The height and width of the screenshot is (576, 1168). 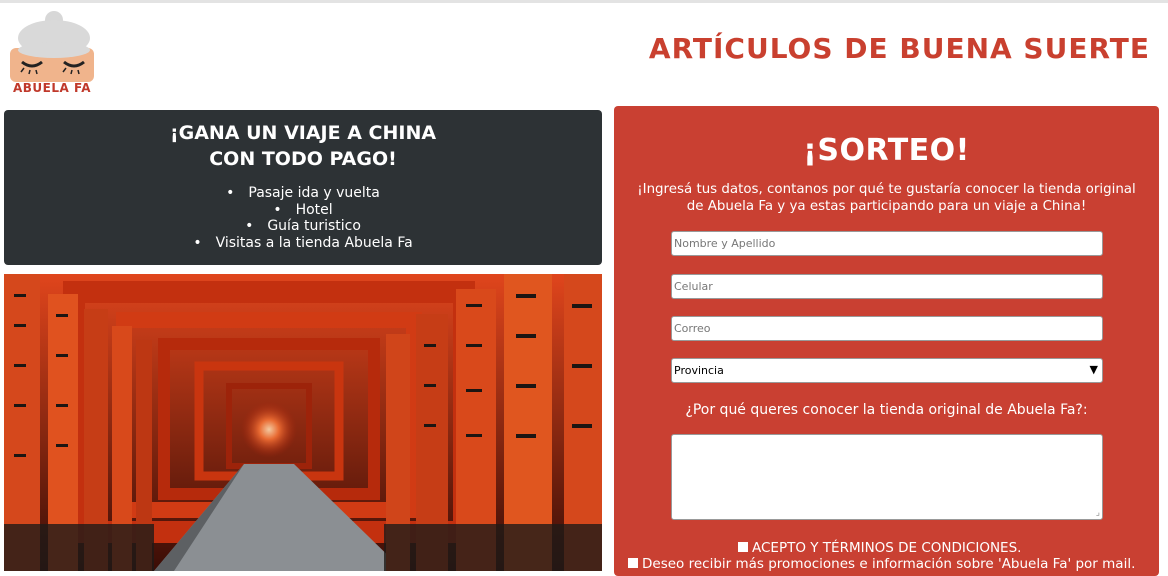 What do you see at coordinates (887, 548) in the screenshot?
I see `terms-label: ACEPTO Y TÉRMINOS DE CONDICIONES.` at bounding box center [887, 548].